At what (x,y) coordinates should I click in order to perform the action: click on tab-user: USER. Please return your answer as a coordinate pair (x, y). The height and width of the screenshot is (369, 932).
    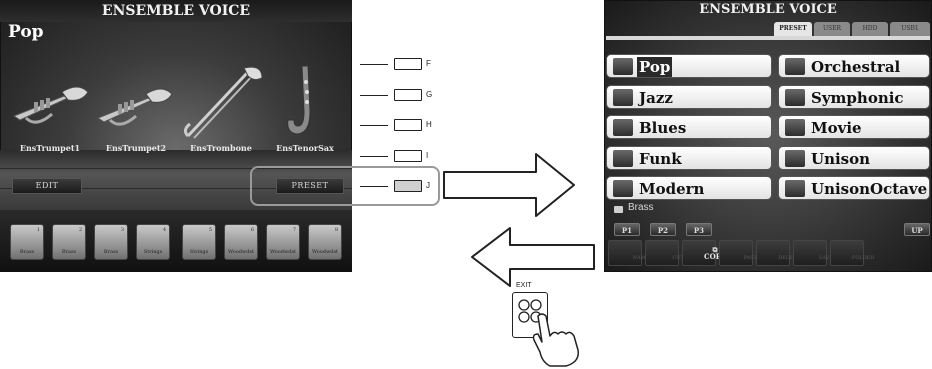
    Looking at the image, I should click on (832, 29).